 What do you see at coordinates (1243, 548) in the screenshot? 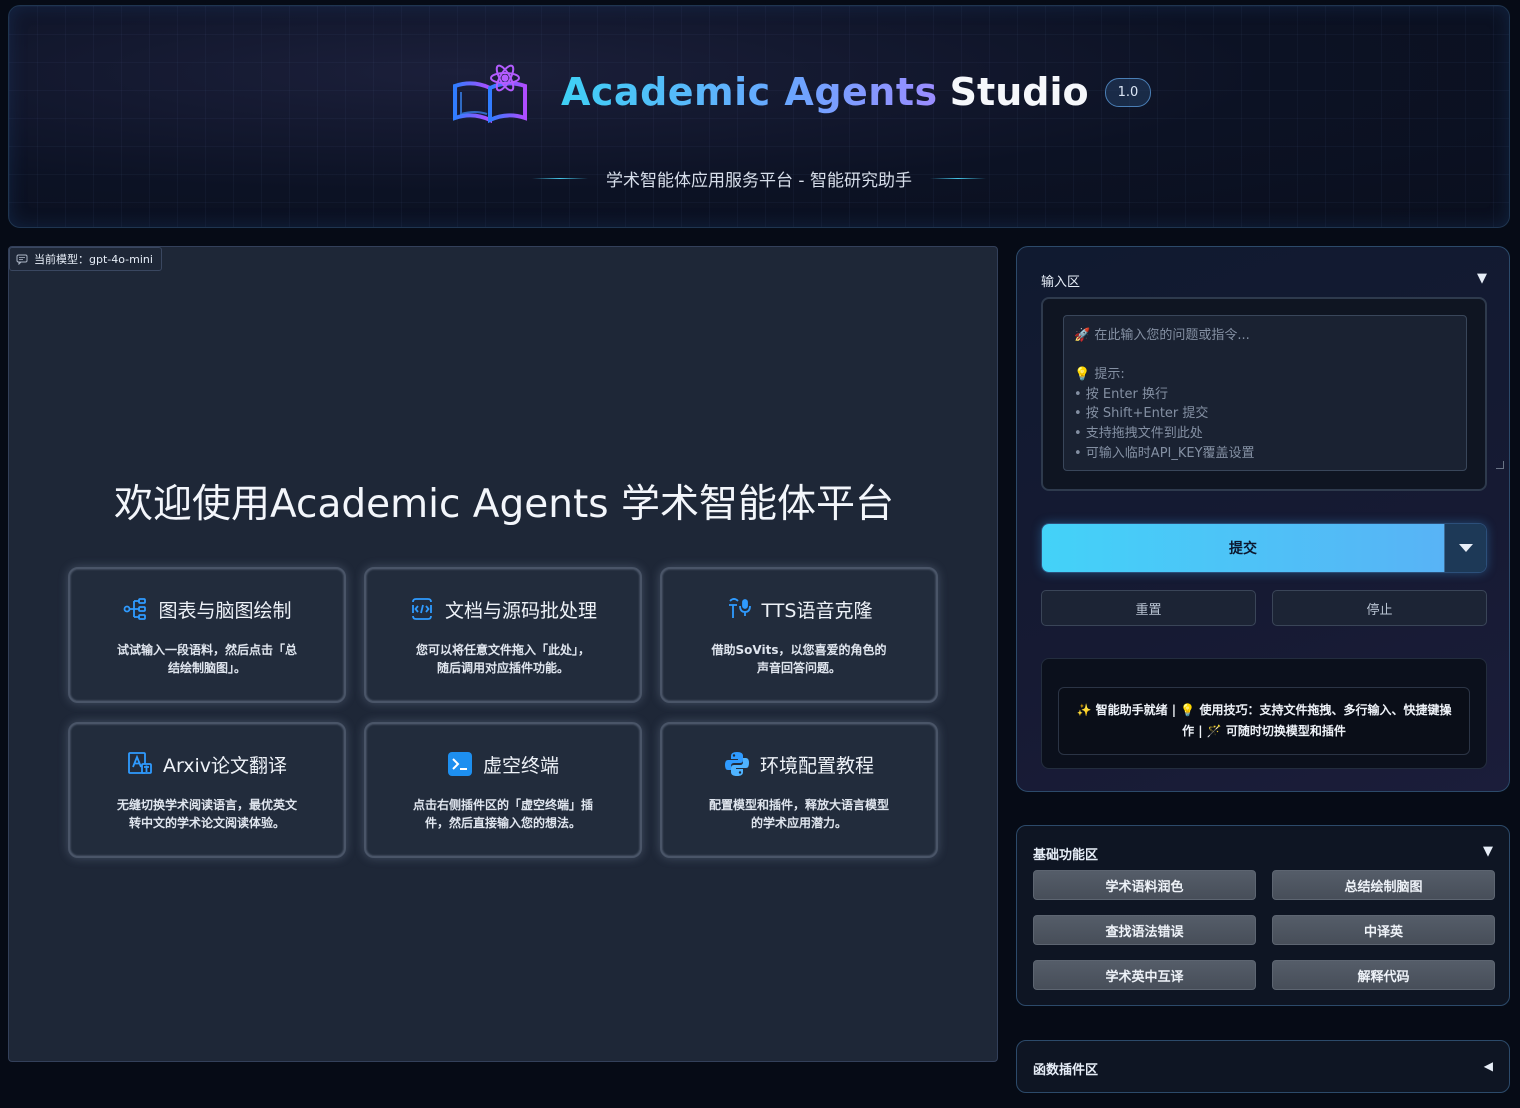
I see `submit-button: 提交` at bounding box center [1243, 548].